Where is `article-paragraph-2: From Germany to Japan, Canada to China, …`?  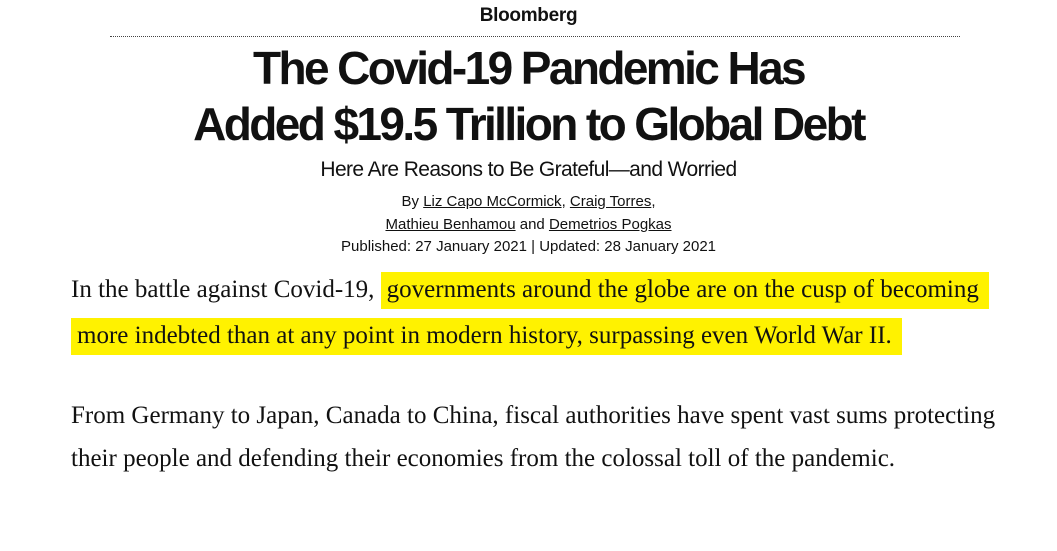
article-paragraph-2: From Germany to Japan, Canada to China, … is located at coordinates (533, 437).